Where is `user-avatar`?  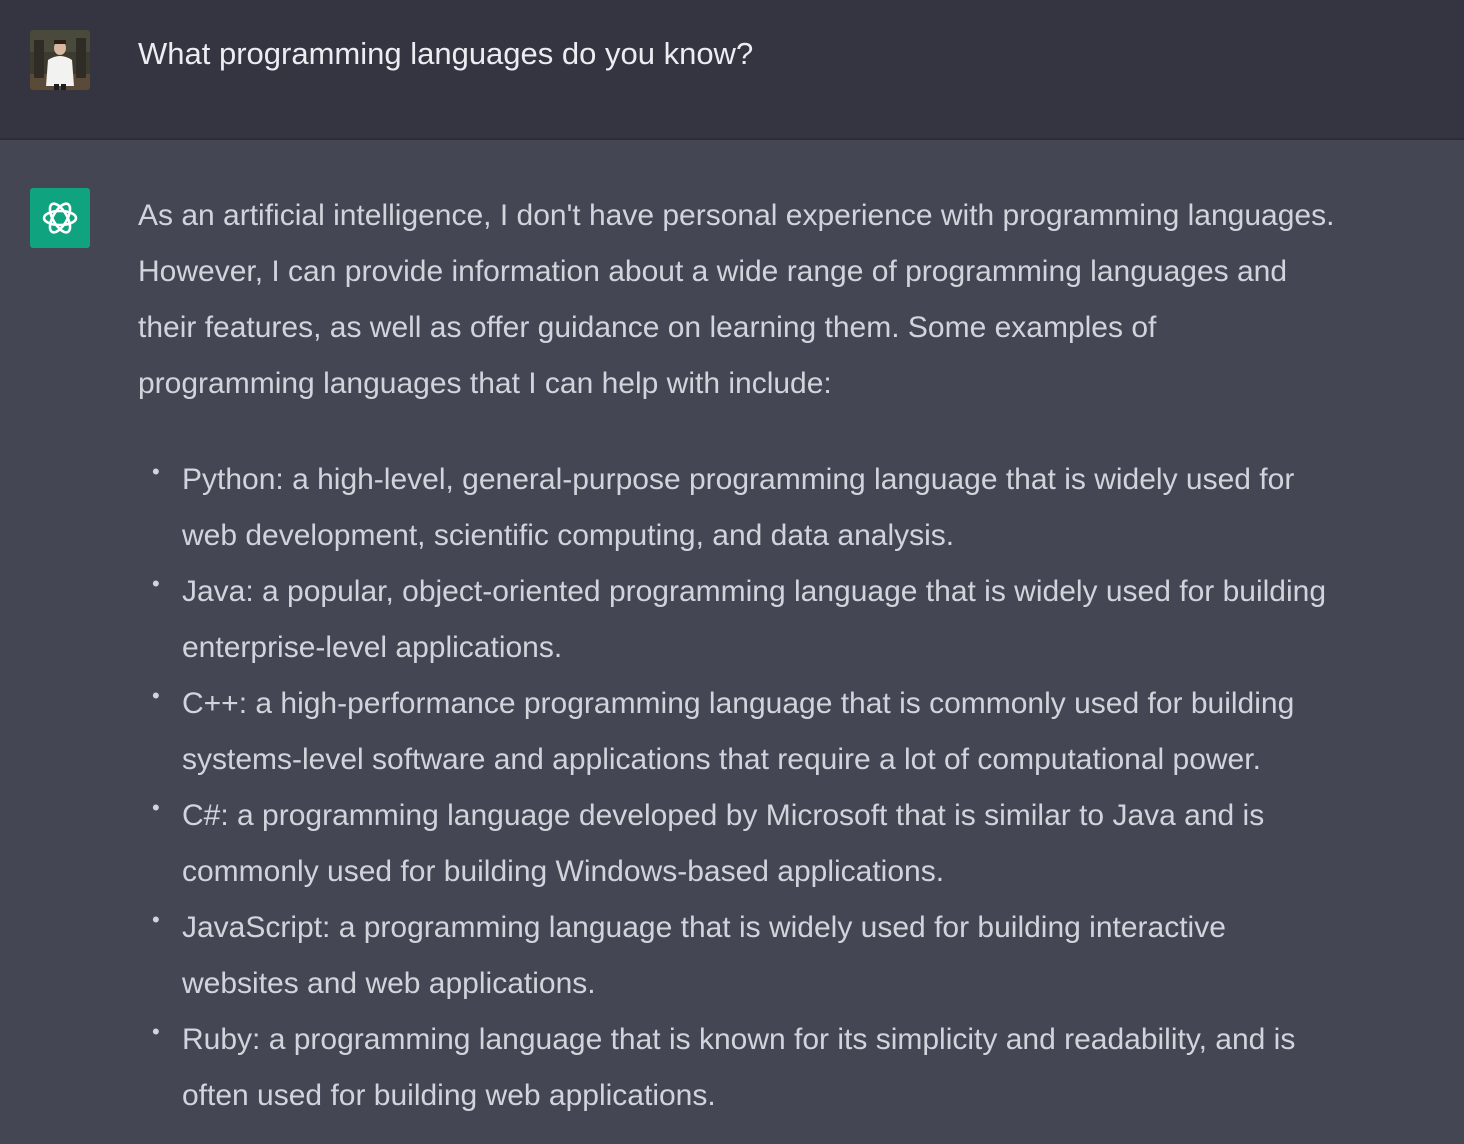
user-avatar is located at coordinates (60, 60).